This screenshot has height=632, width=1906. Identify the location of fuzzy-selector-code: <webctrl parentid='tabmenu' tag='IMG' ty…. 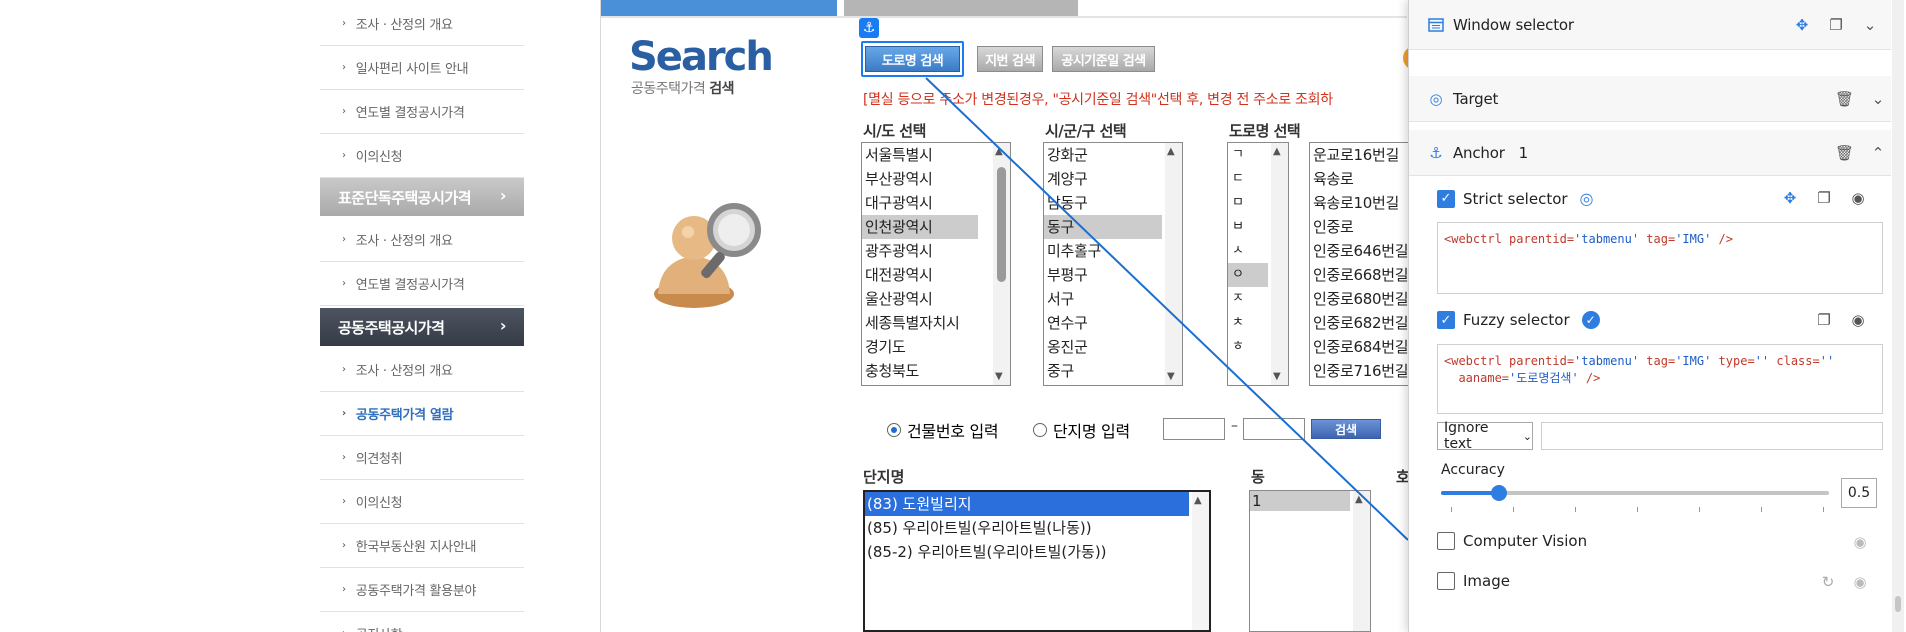
(1660, 379).